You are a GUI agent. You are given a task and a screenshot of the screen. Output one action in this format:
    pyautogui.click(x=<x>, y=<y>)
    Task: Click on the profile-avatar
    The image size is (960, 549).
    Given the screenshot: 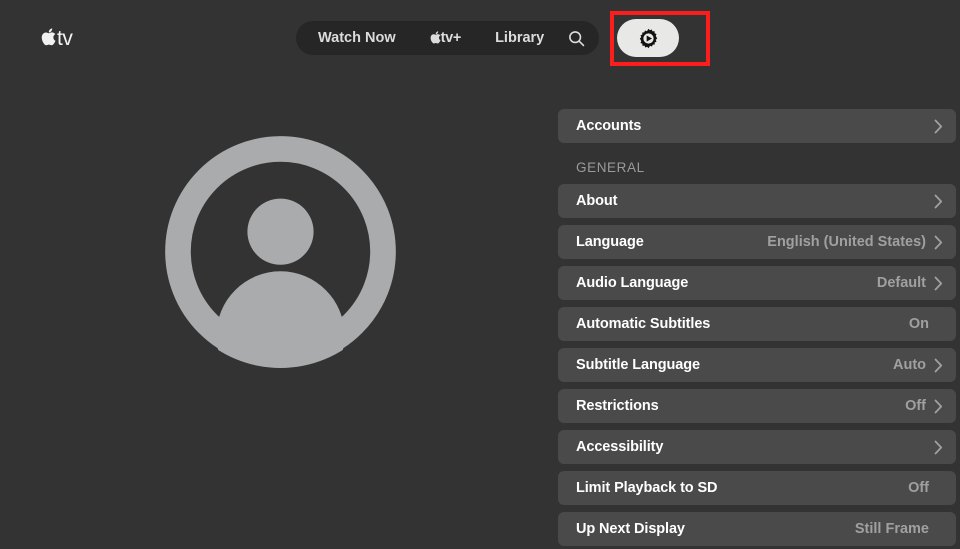 What is the action you would take?
    pyautogui.click(x=280, y=251)
    